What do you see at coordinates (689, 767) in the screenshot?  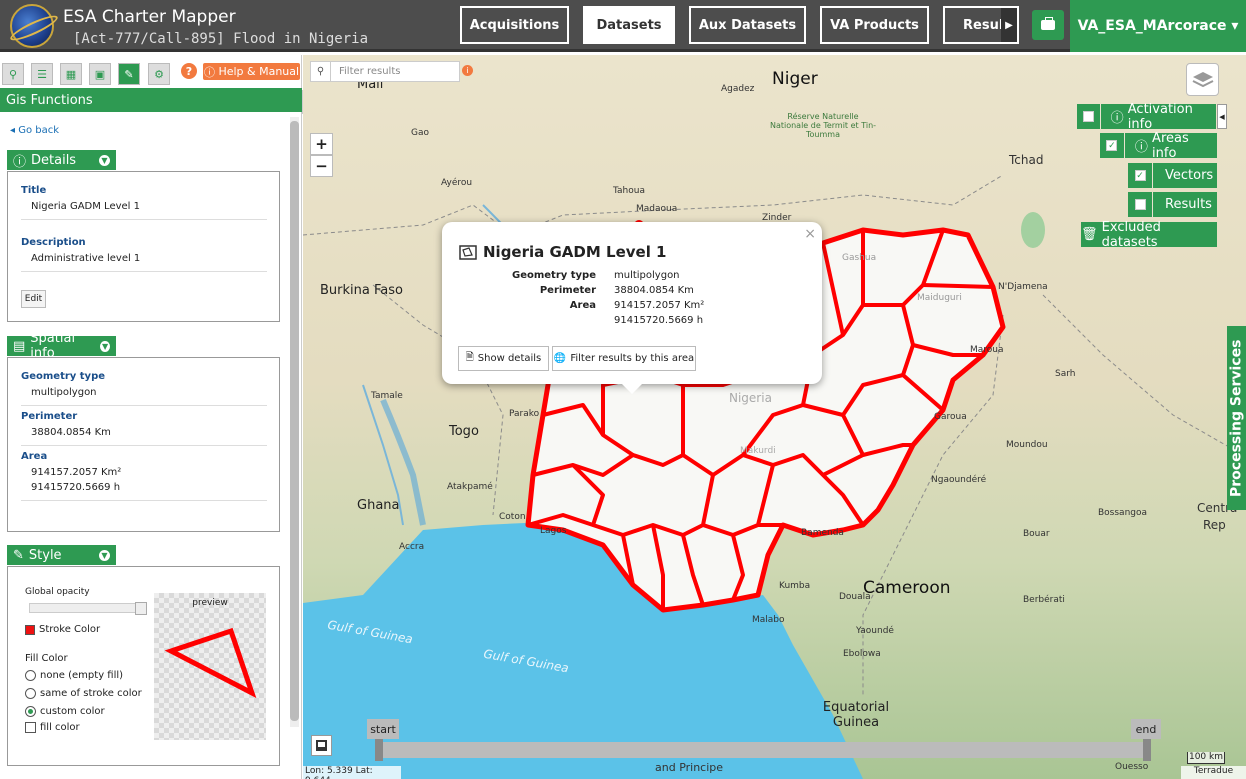 I see `map-label: and Principe` at bounding box center [689, 767].